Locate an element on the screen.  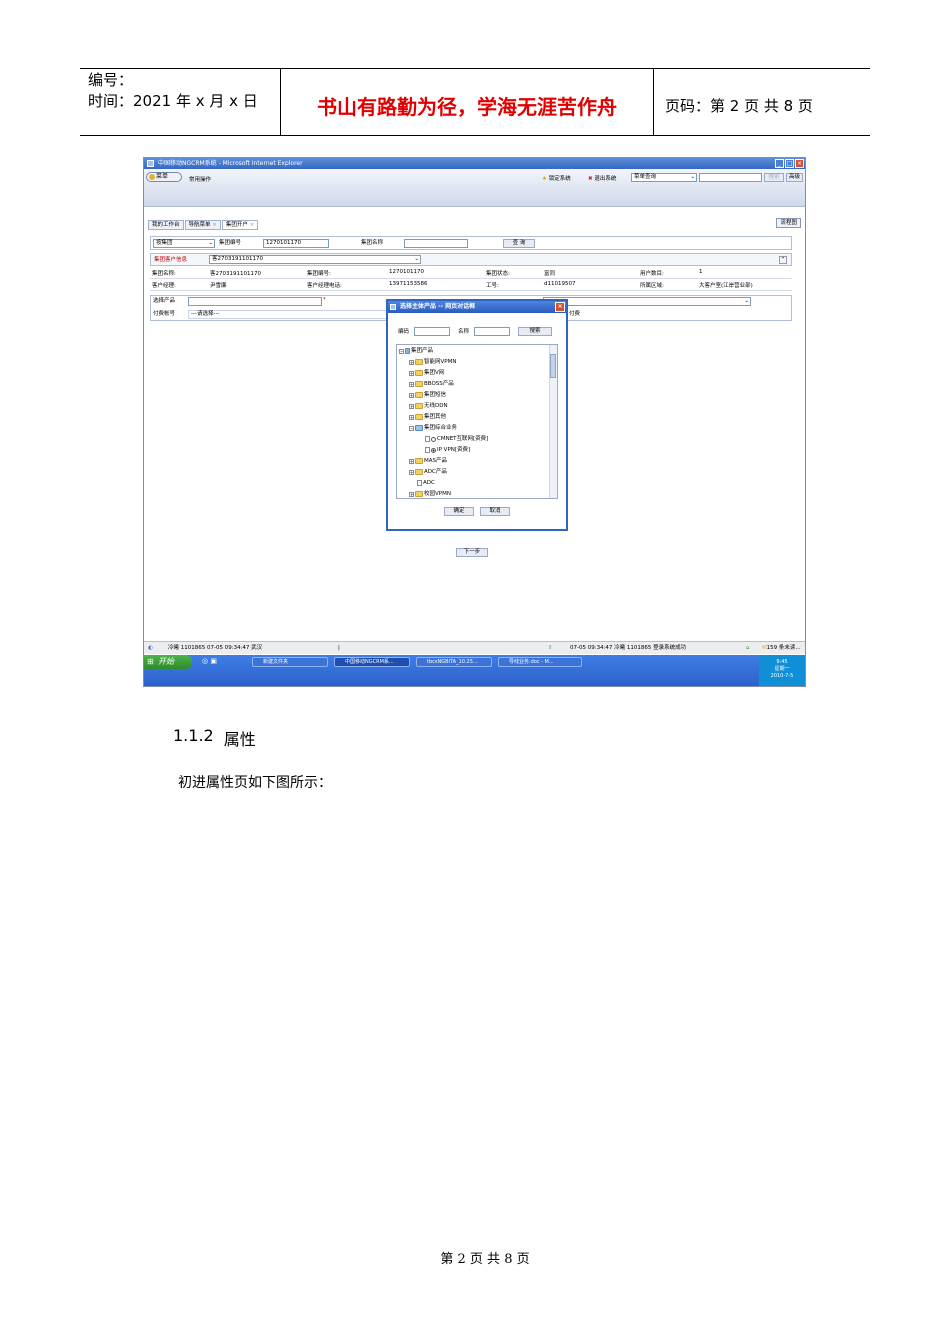
ie-status-icon: ◐ is located at coordinates (150, 648).